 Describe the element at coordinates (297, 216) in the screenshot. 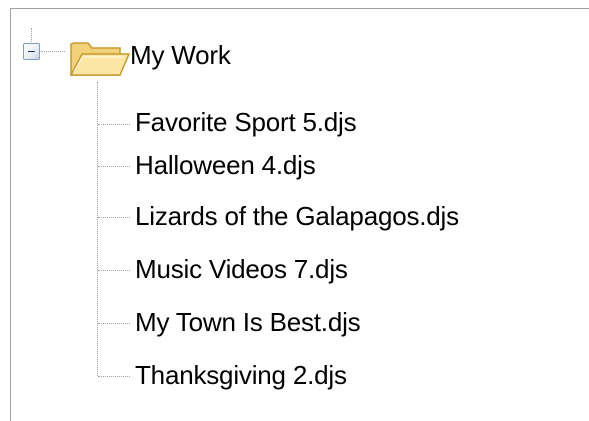

I see `tree-item-file: Lizards of the Galapagos.djs` at that location.